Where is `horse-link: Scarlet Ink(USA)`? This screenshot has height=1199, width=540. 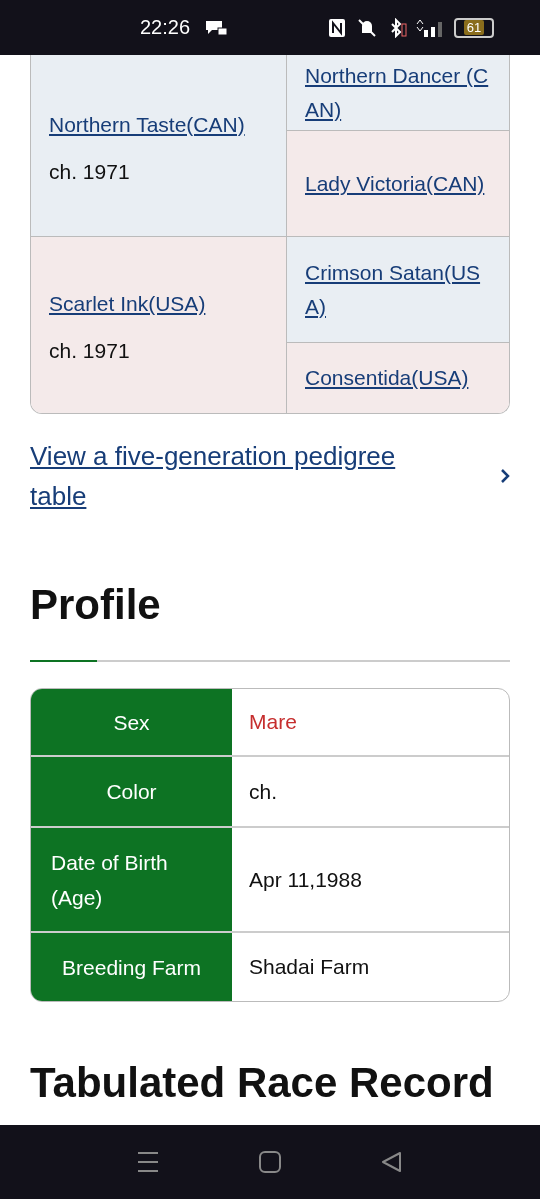 horse-link: Scarlet Ink(USA) is located at coordinates (158, 304).